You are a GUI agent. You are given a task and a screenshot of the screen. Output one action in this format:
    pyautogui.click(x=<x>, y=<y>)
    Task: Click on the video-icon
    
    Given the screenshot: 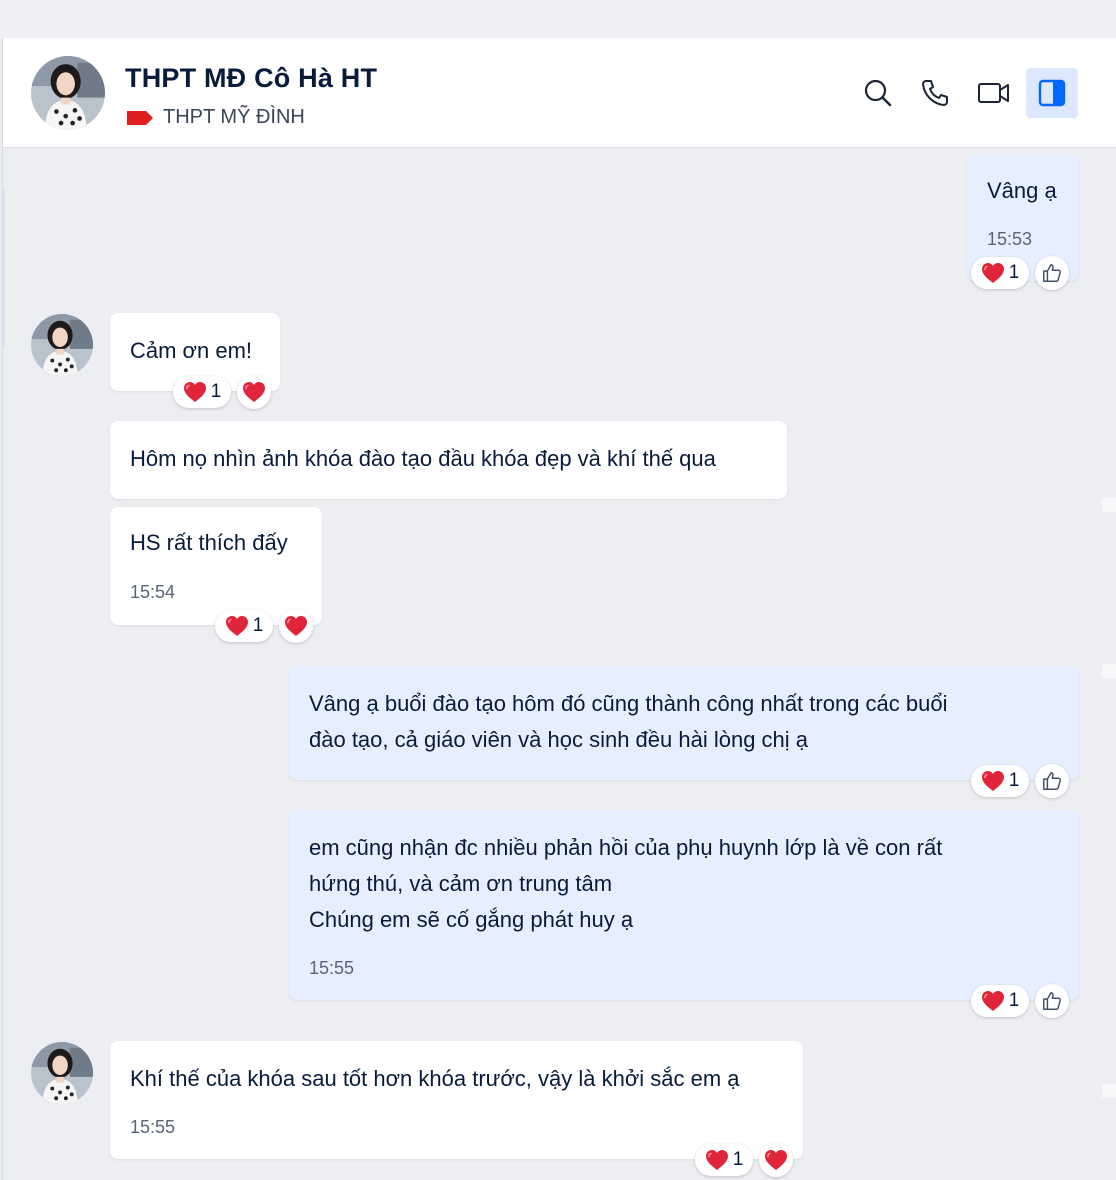 What is the action you would take?
    pyautogui.click(x=993, y=93)
    